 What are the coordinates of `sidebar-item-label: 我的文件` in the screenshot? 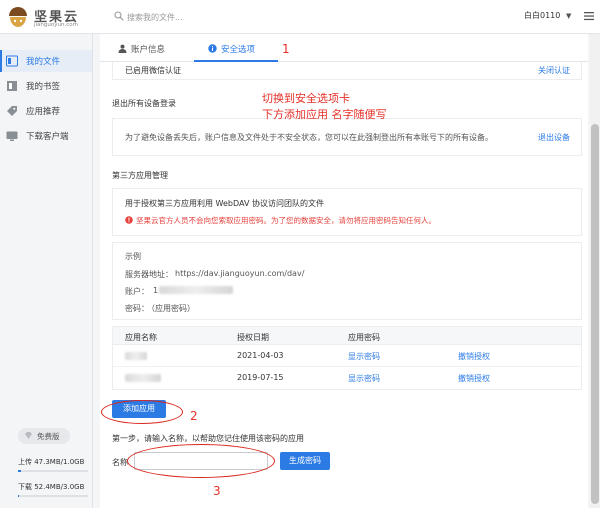 It's located at (43, 62).